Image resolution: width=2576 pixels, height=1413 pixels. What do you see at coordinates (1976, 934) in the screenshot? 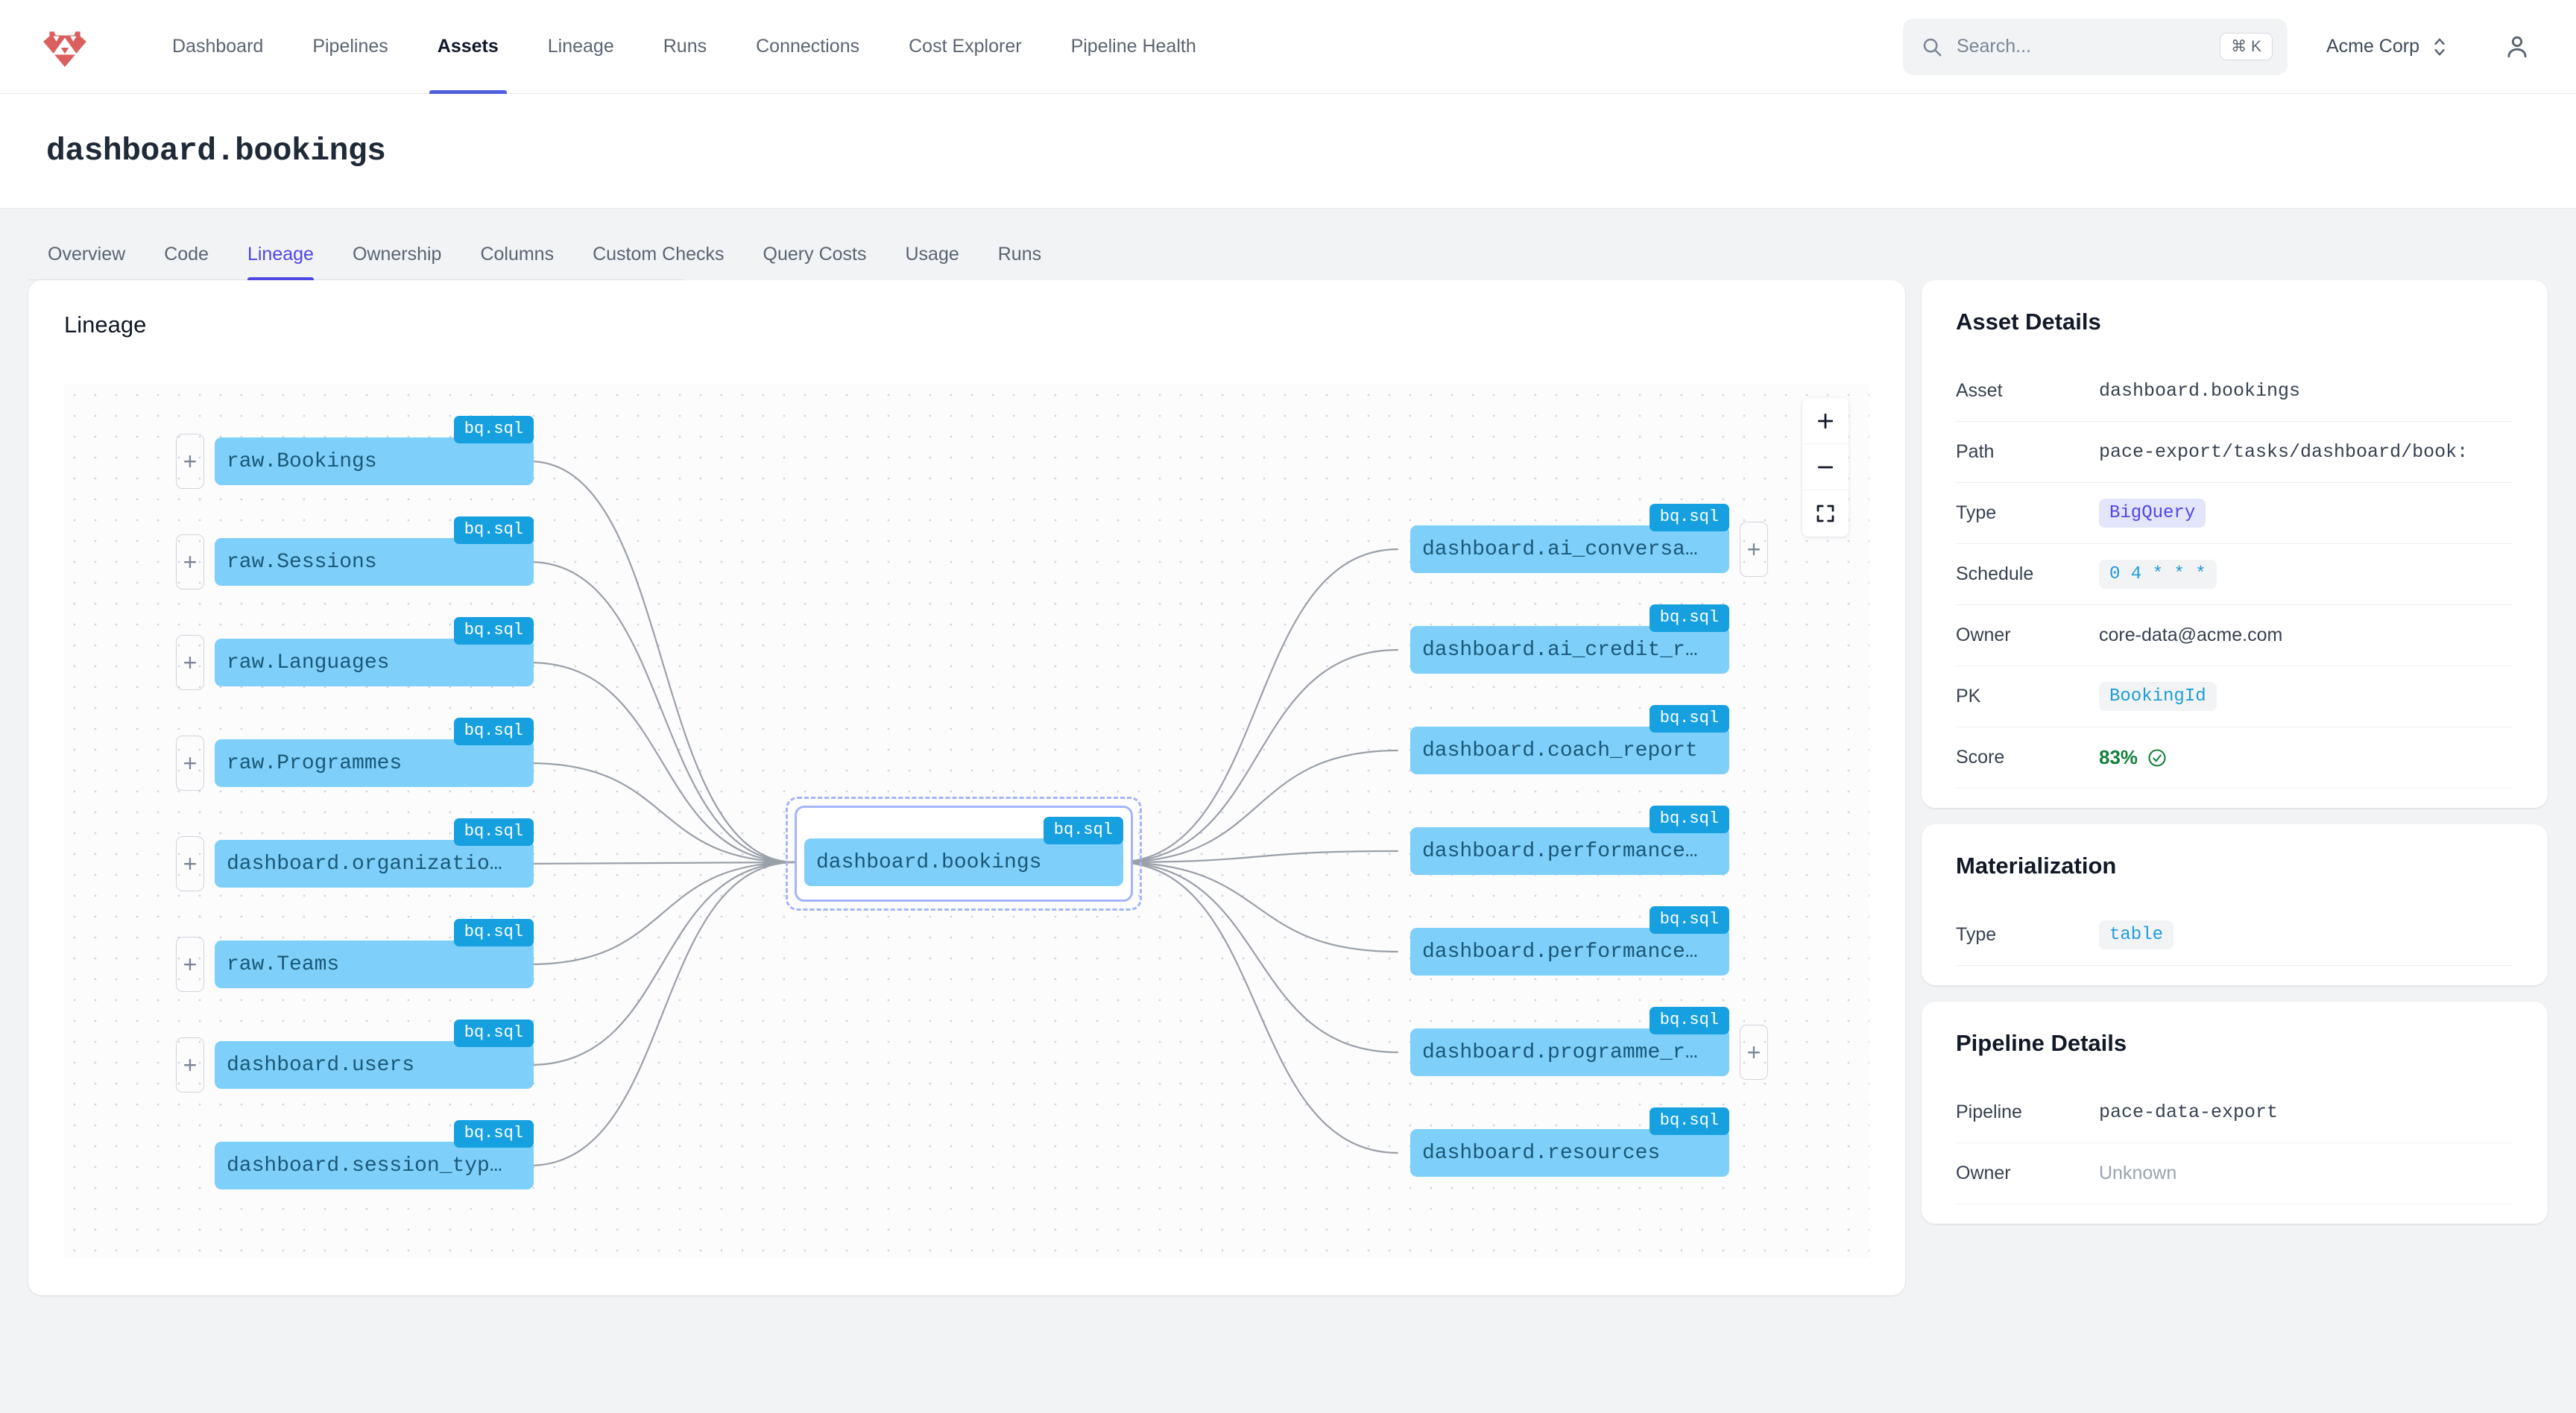
I see `detail-row-key: Type` at bounding box center [1976, 934].